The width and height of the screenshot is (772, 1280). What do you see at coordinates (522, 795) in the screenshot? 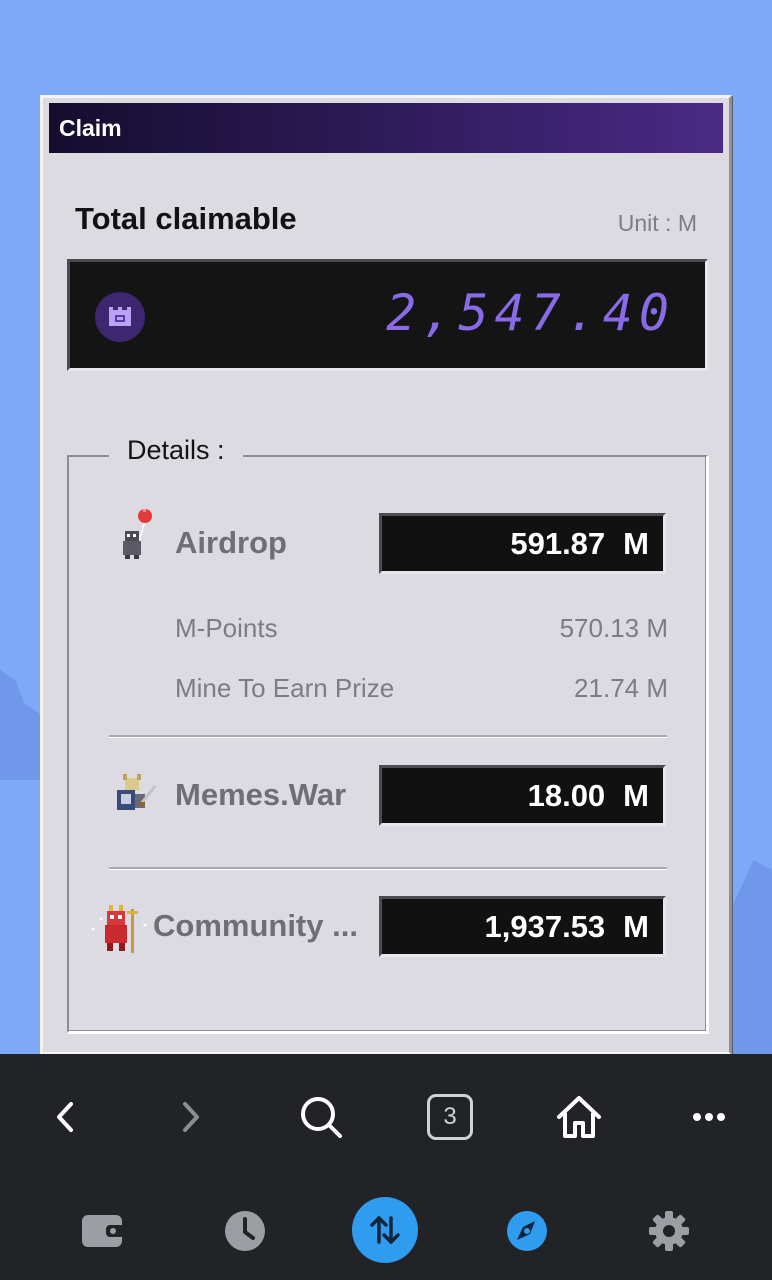
I see `memes-war-value-box: 18.00 M` at bounding box center [522, 795].